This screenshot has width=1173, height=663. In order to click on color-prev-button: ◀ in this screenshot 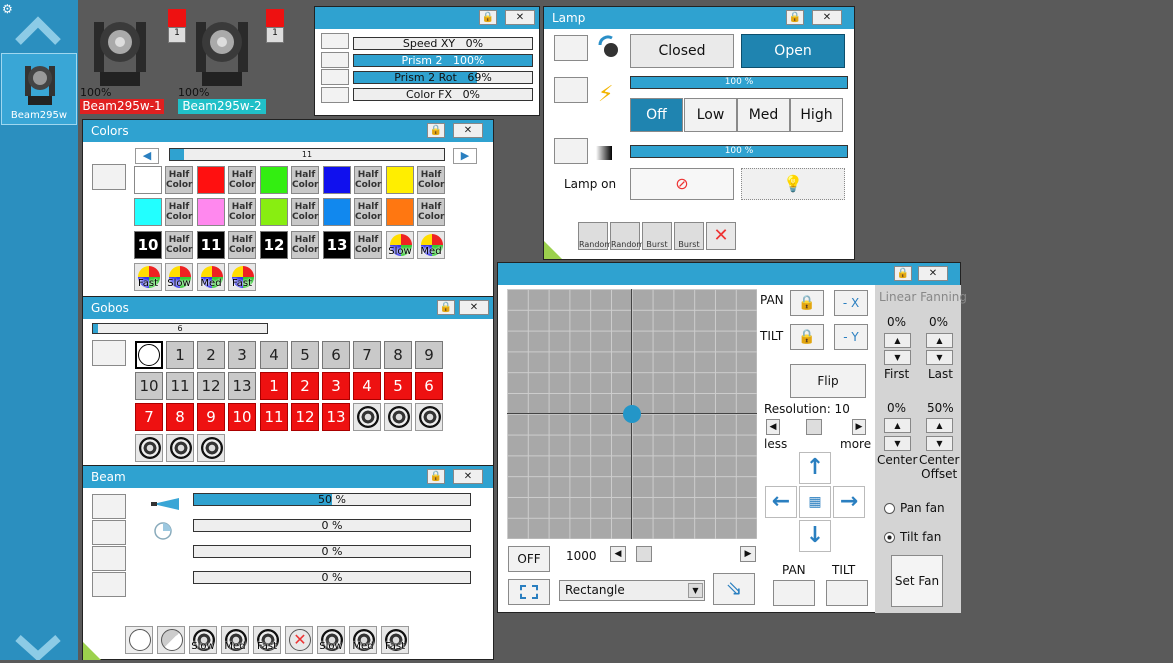, I will do `click(147, 156)`.